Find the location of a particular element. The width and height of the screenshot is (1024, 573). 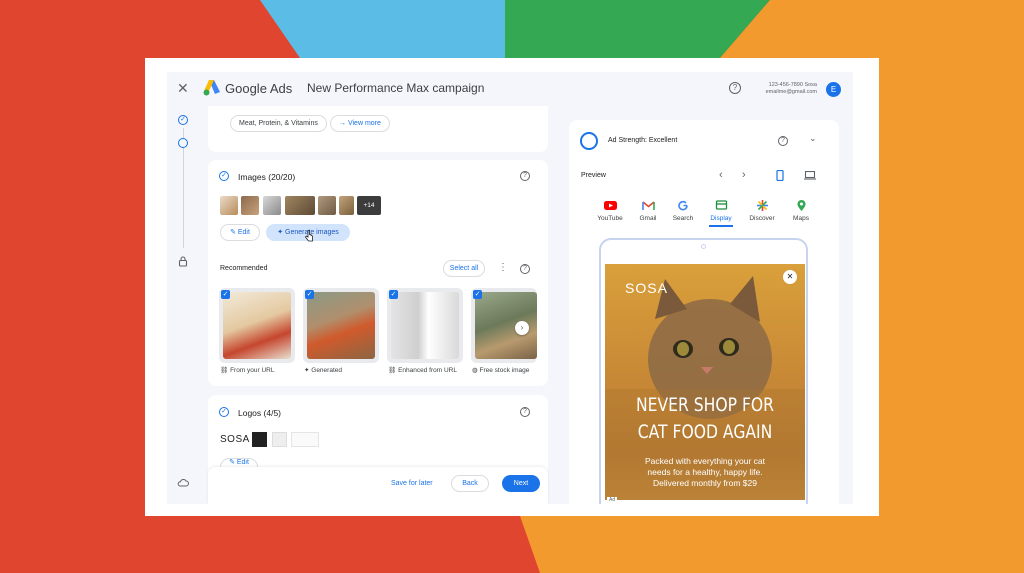

progress-rail: ✓ is located at coordinates (184, 305).